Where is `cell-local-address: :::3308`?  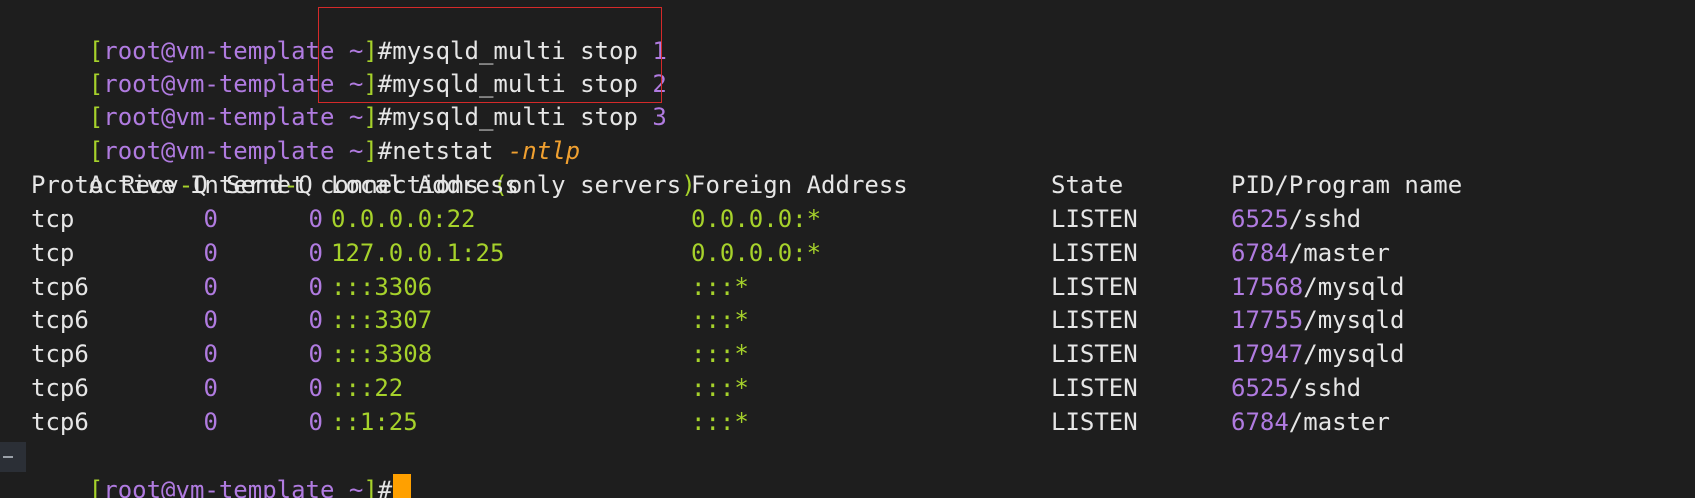 cell-local-address: :::3308 is located at coordinates (382, 354).